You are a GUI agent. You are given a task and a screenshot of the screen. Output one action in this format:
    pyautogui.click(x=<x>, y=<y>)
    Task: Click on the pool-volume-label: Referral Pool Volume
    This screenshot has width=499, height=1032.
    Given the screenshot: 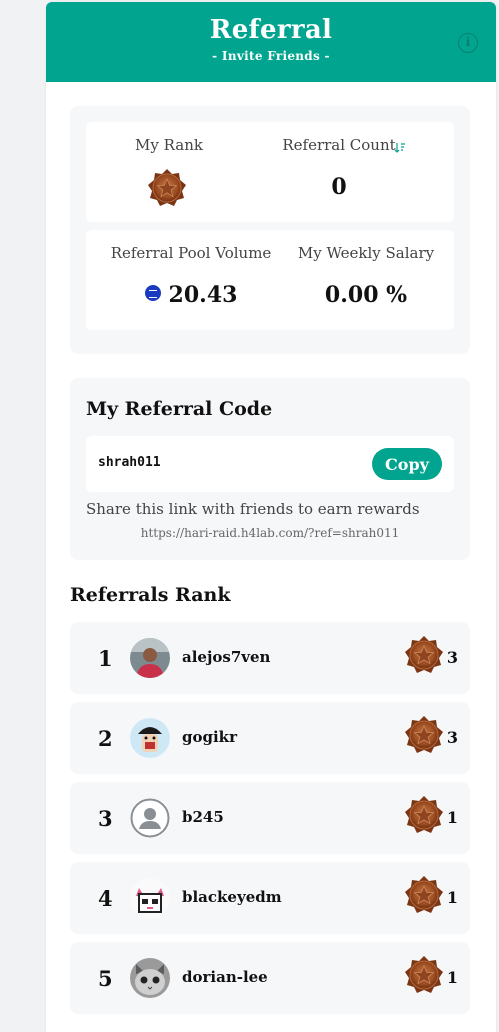 What is the action you would take?
    pyautogui.click(x=191, y=253)
    